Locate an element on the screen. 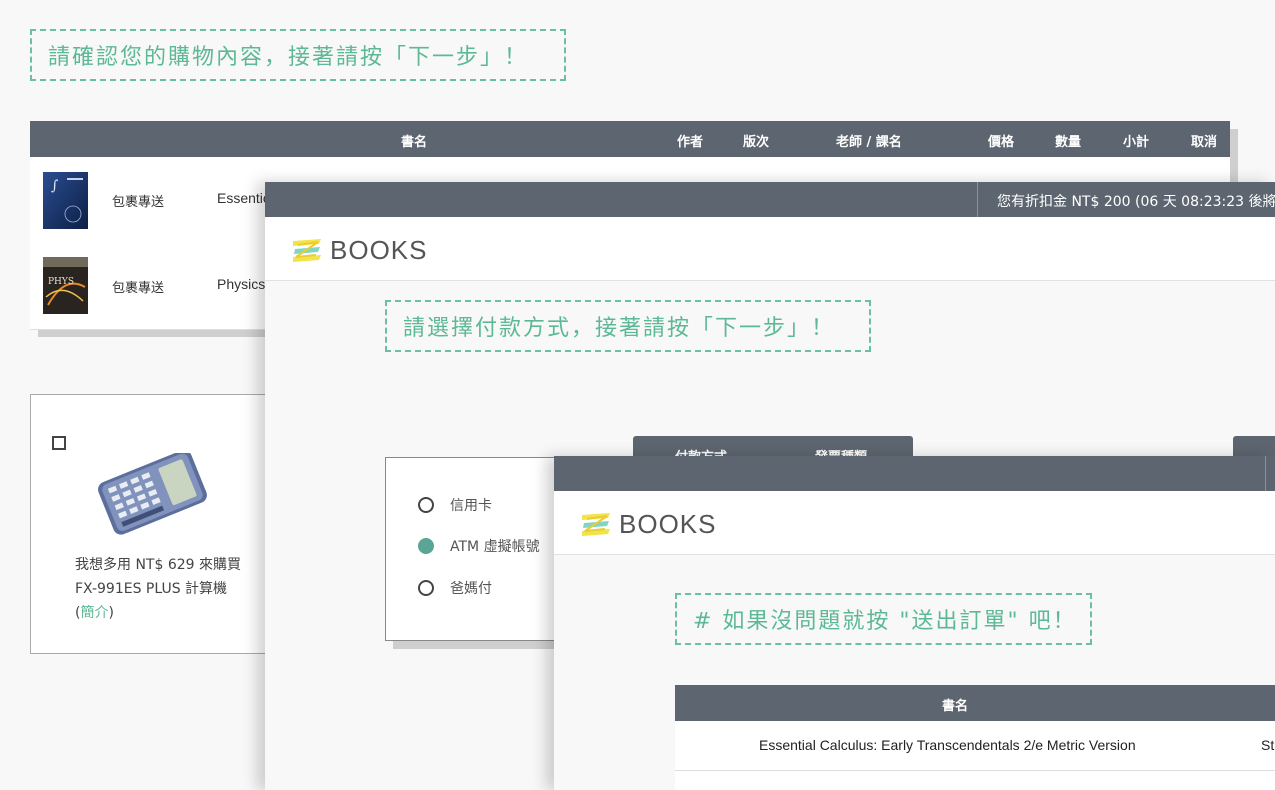  payment-instruction: 請選擇付款方式，接著請按「下一步」！ is located at coordinates (628, 326).